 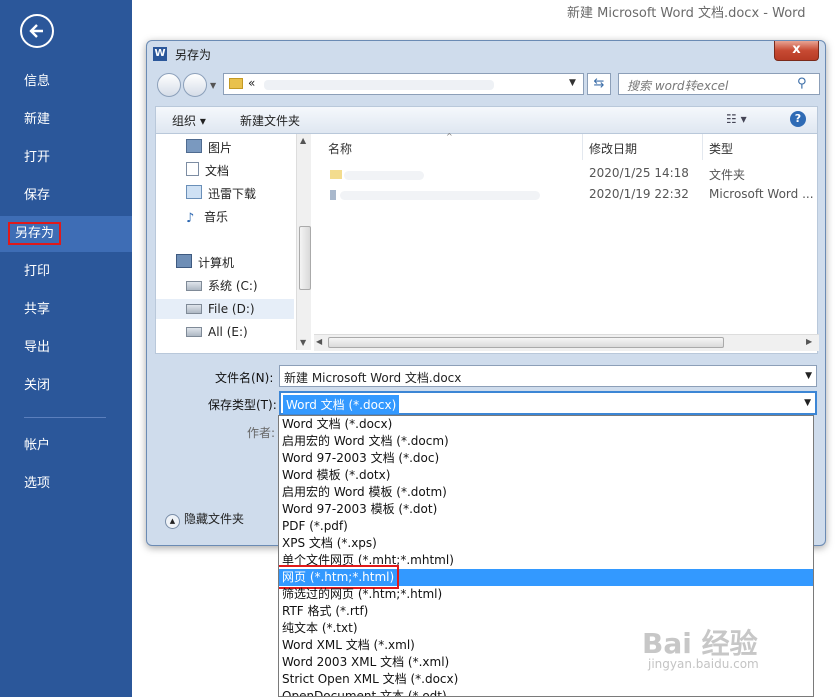 What do you see at coordinates (66, 386) in the screenshot?
I see `sidebar-item-close: 关闭` at bounding box center [66, 386].